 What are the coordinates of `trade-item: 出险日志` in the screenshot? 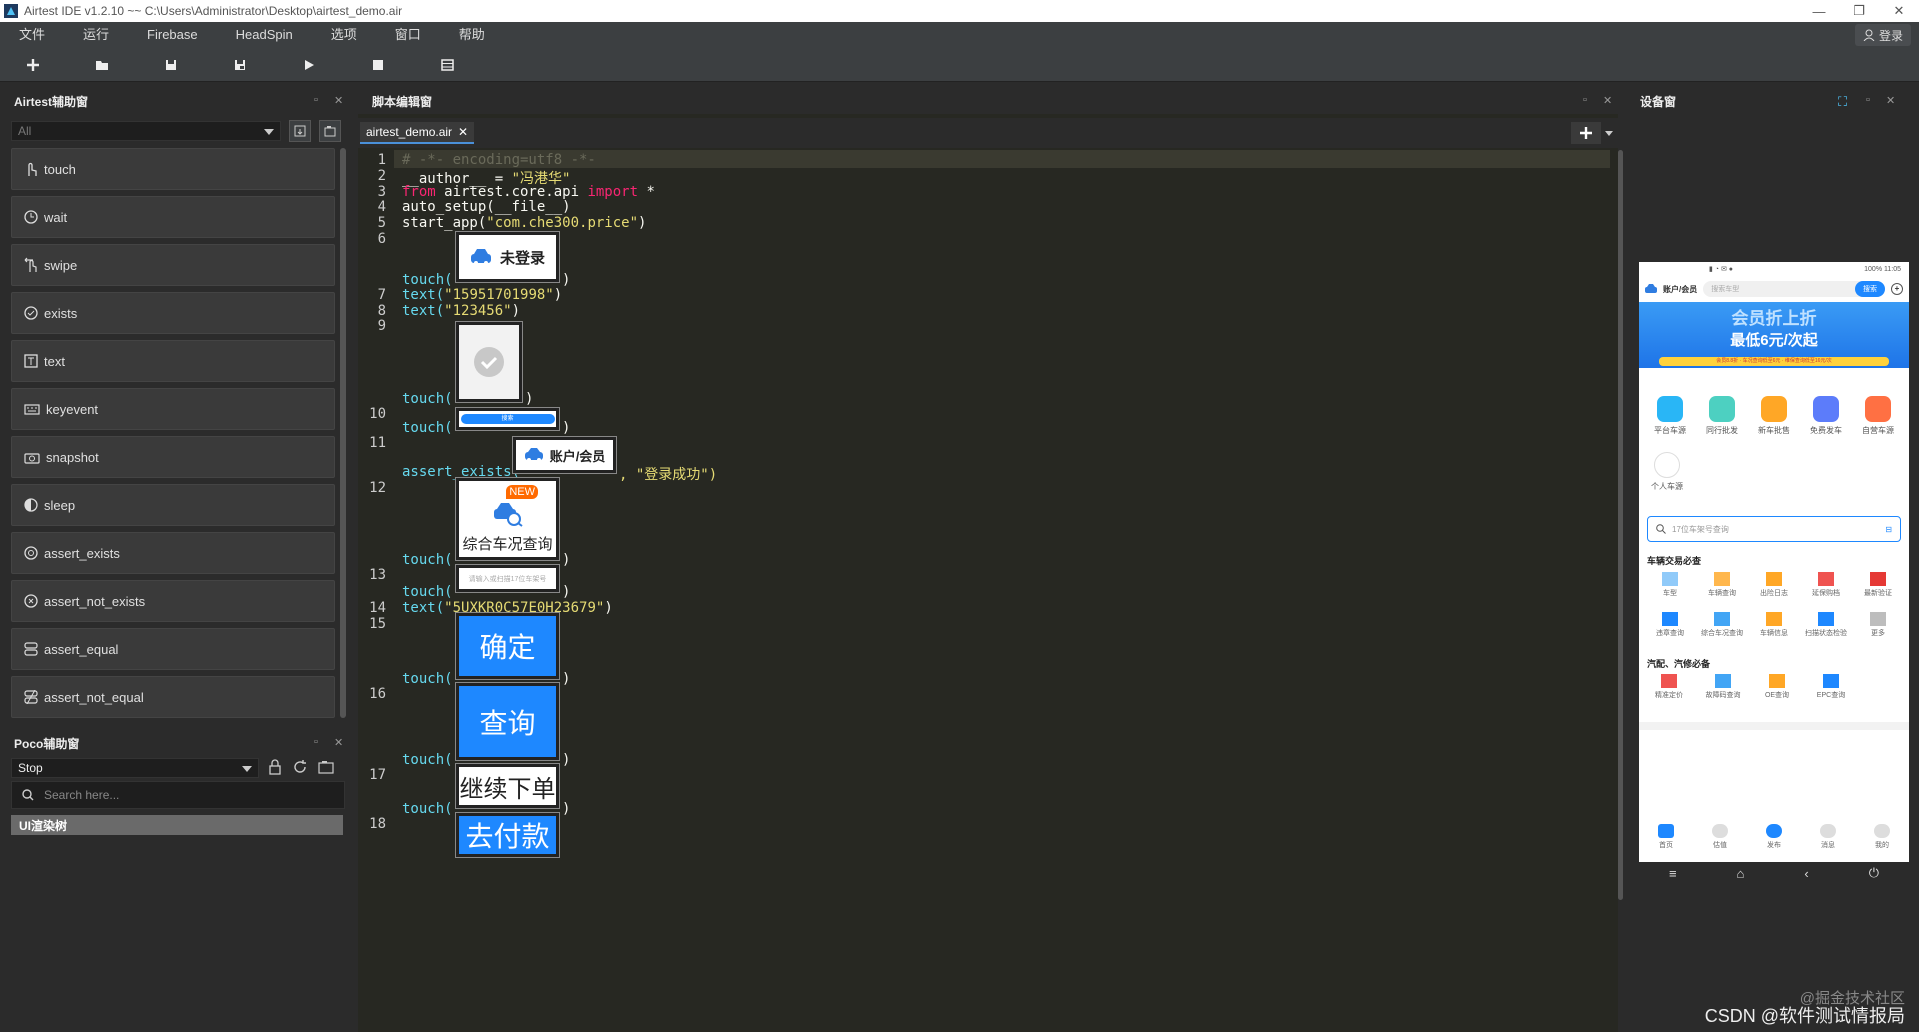 It's located at (1774, 585).